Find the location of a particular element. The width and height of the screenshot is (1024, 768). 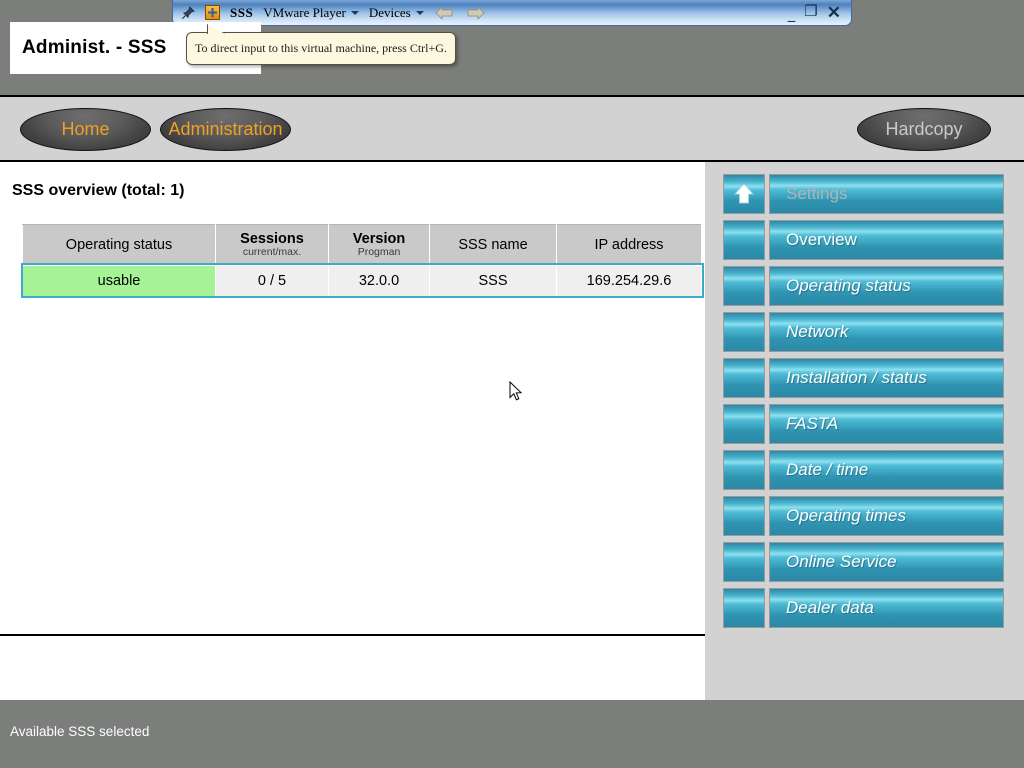

sidebar-item-online-service: Online Service is located at coordinates (863, 562).